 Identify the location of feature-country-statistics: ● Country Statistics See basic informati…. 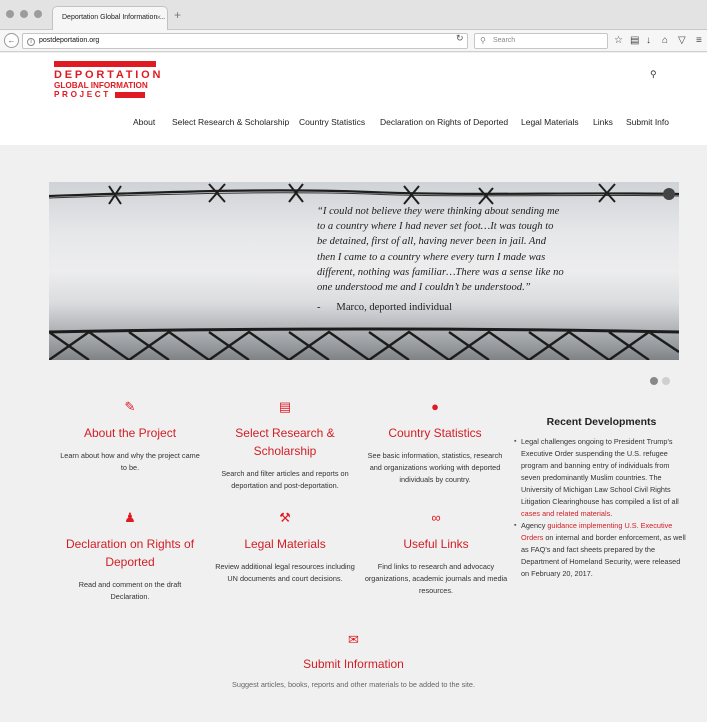
(435, 442).